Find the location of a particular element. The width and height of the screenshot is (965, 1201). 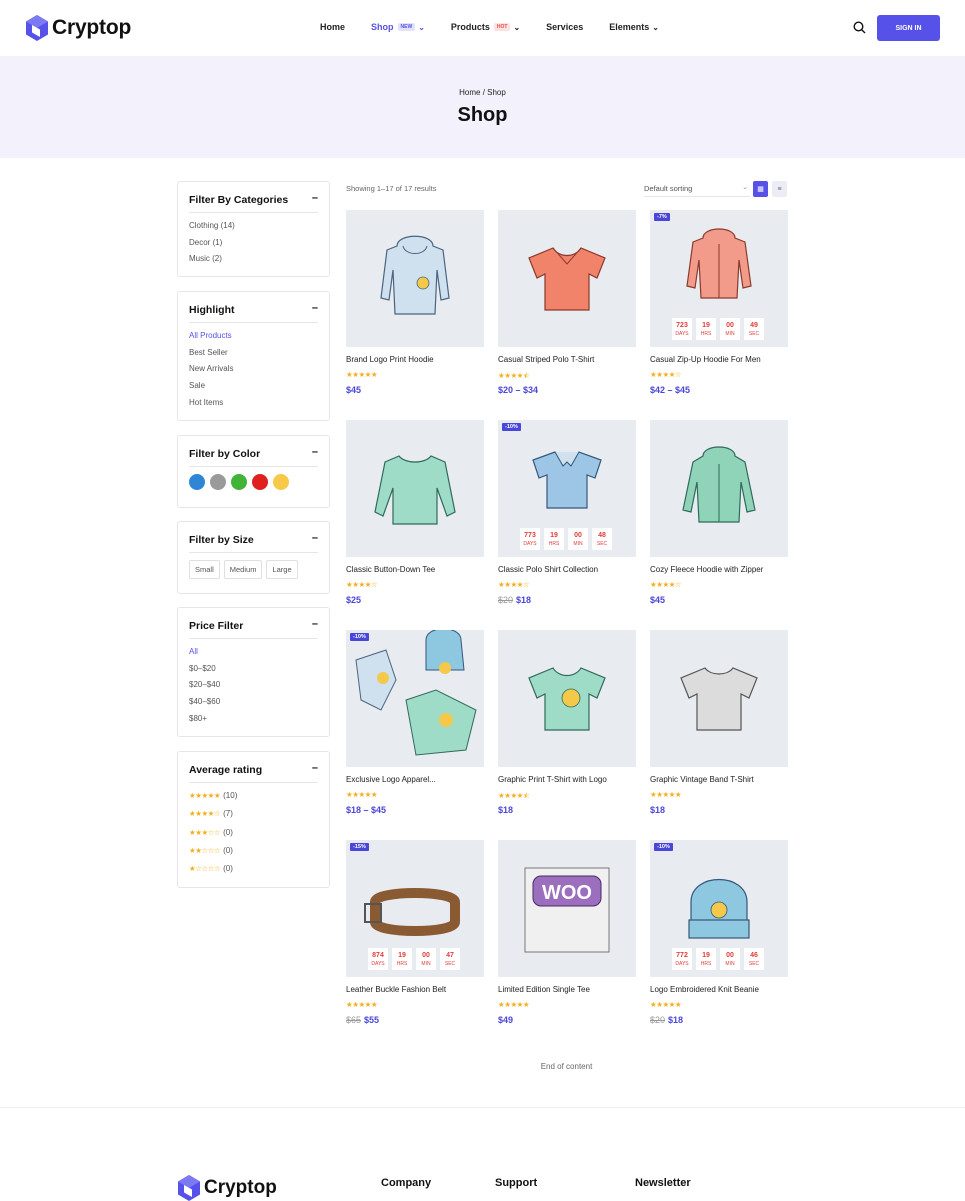

product-name: Classic Polo Shirt Collection is located at coordinates (548, 569).